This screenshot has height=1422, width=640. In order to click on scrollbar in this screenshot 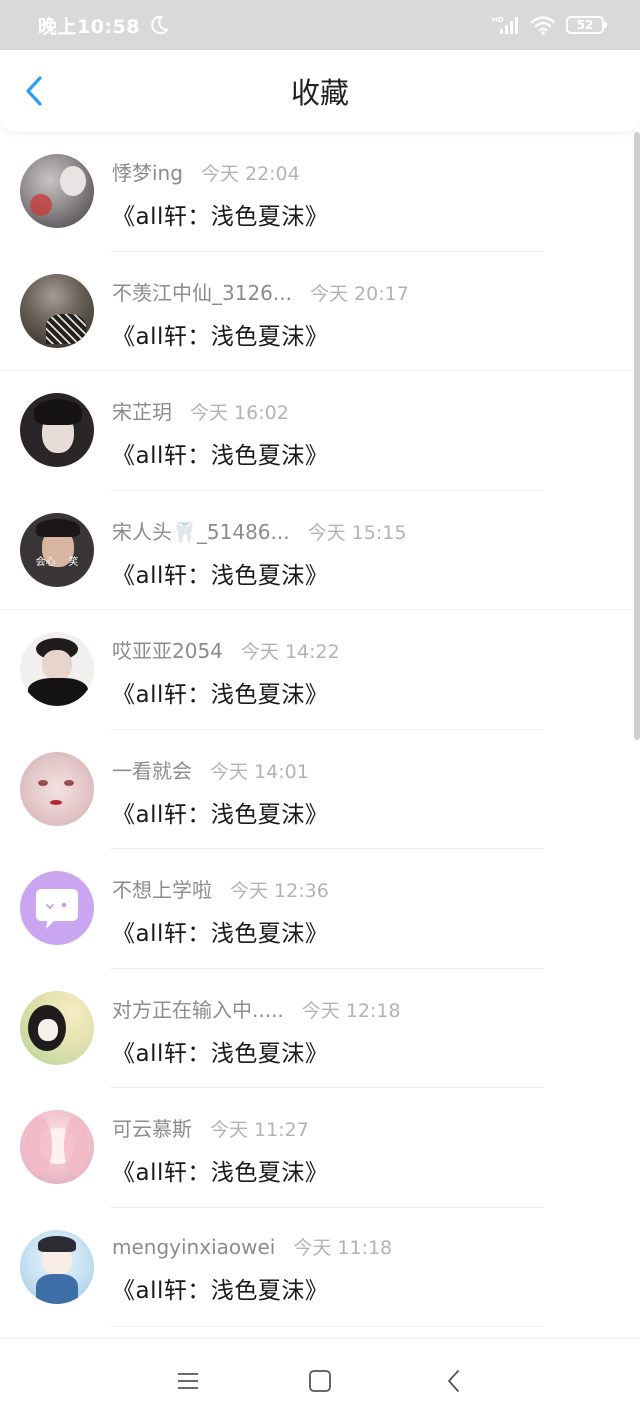, I will do `click(637, 436)`.